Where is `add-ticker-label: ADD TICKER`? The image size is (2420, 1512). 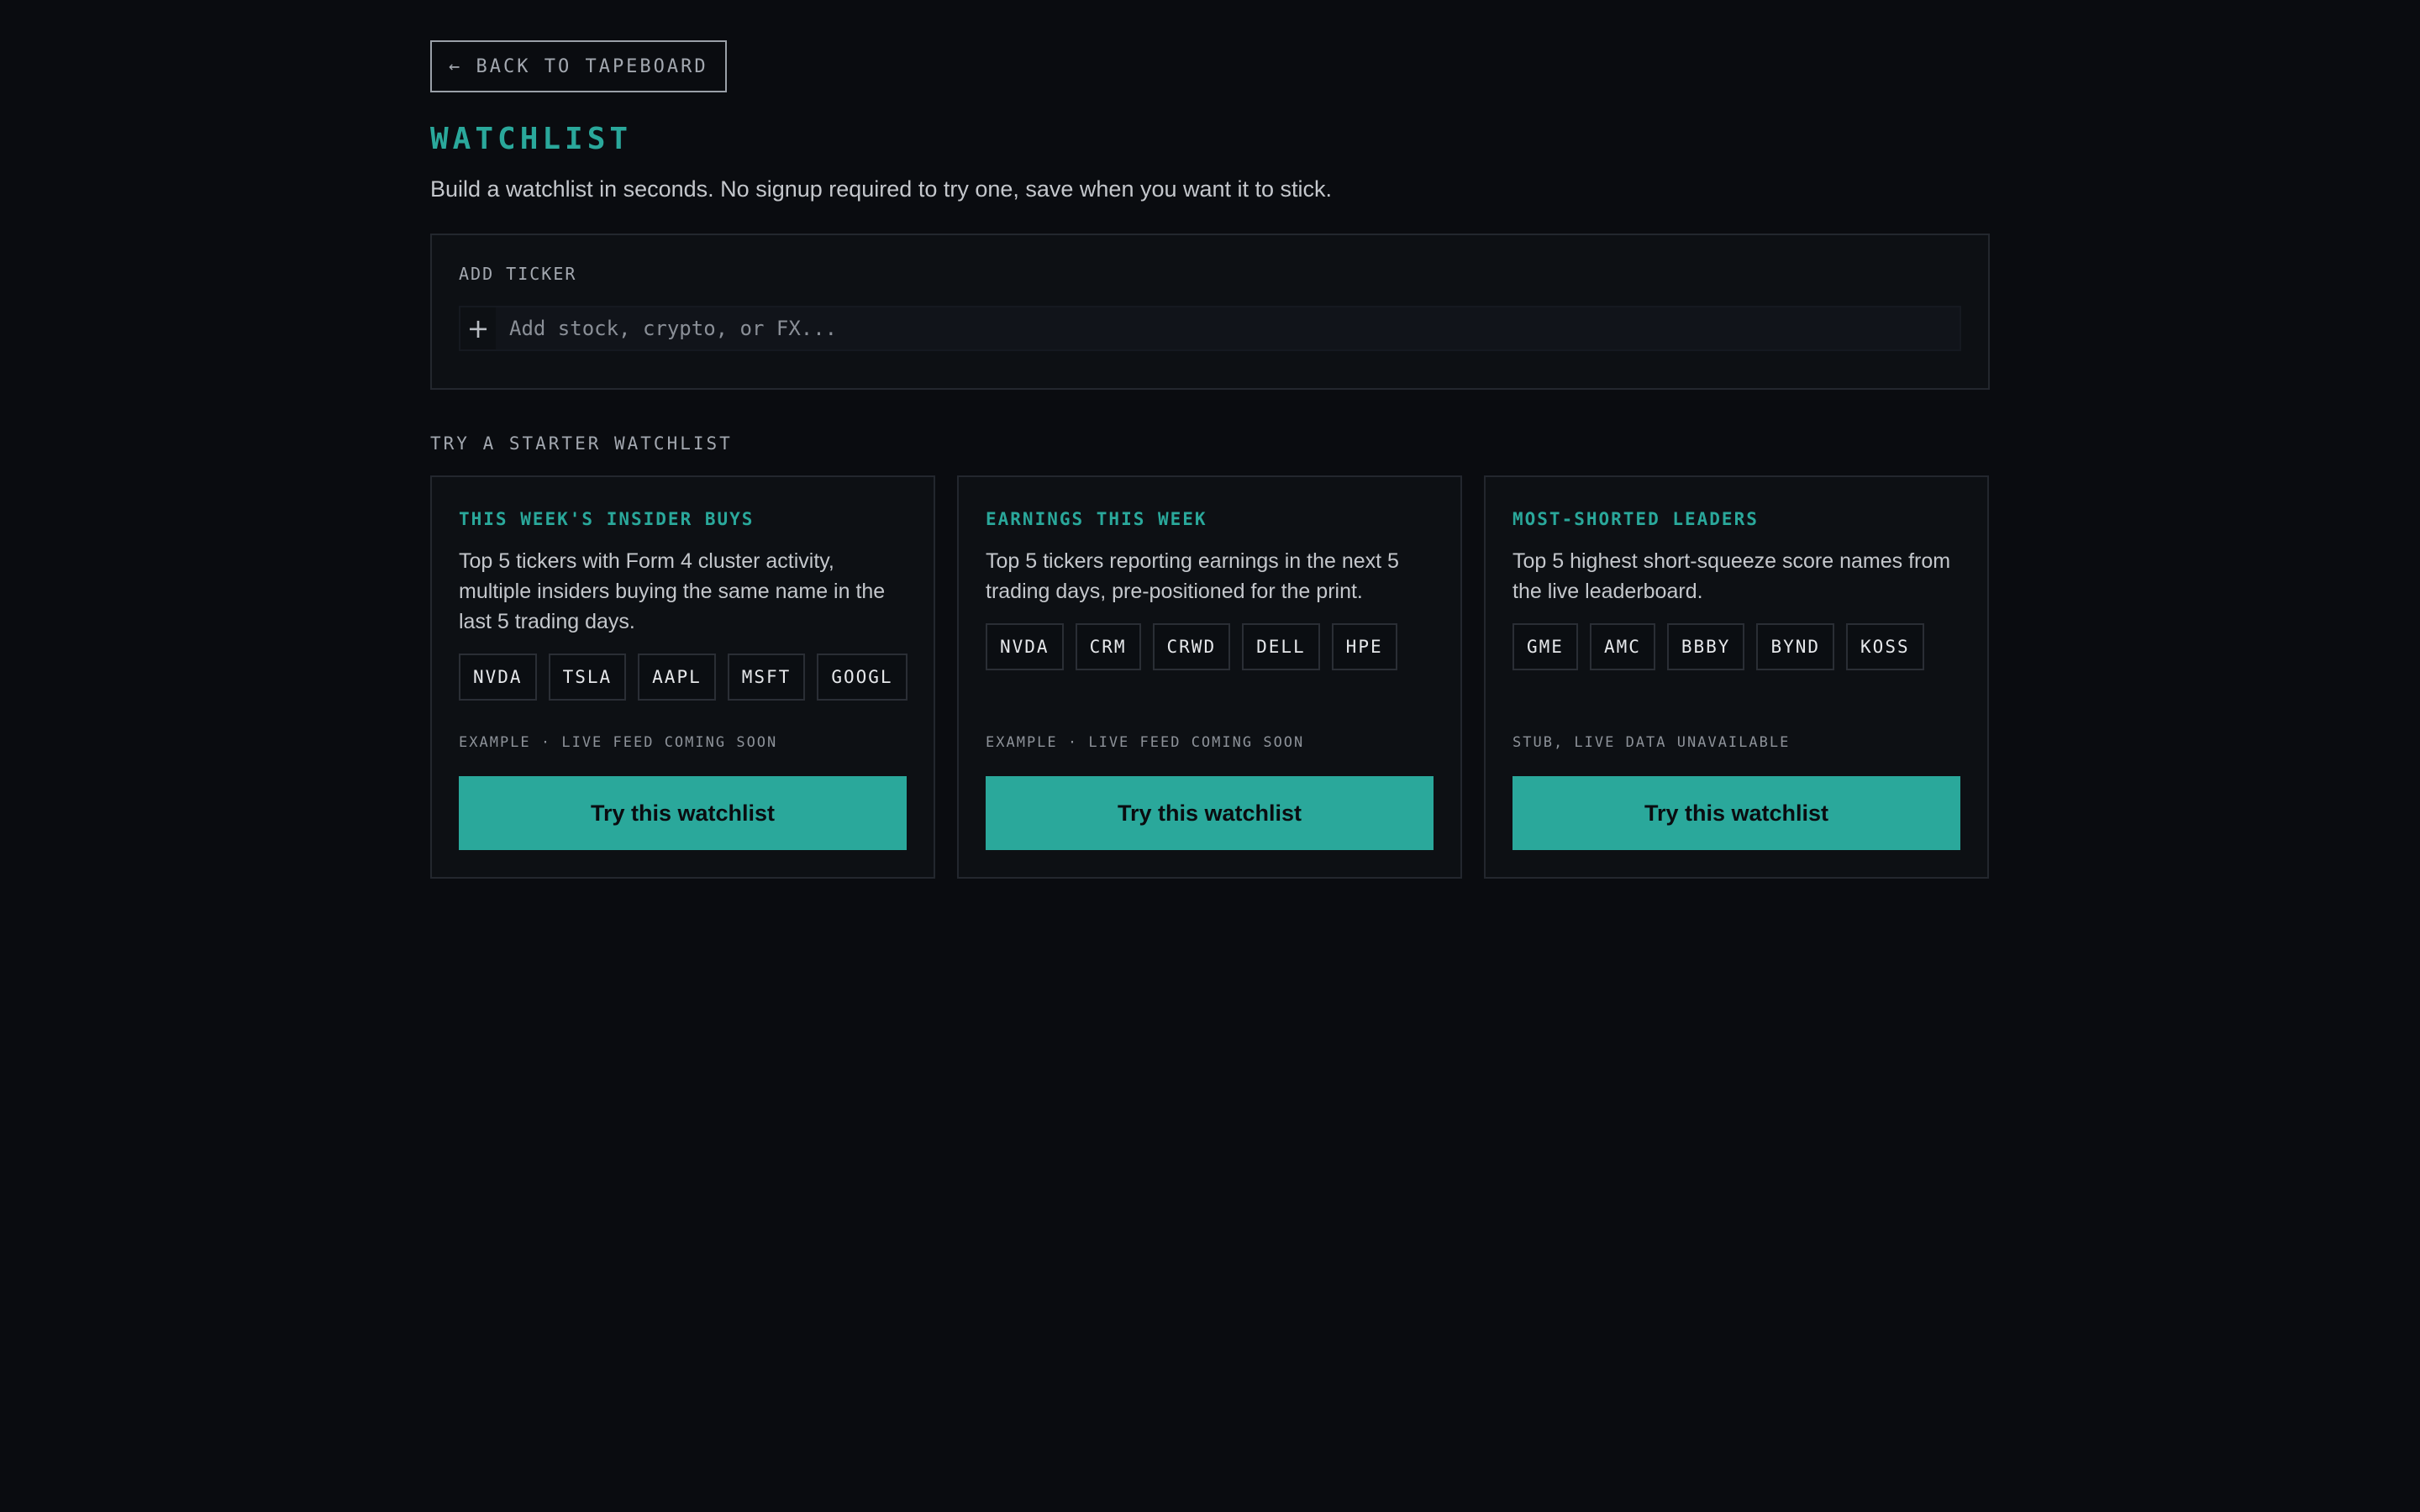
add-ticker-label: ADD TICKER is located at coordinates (518, 274).